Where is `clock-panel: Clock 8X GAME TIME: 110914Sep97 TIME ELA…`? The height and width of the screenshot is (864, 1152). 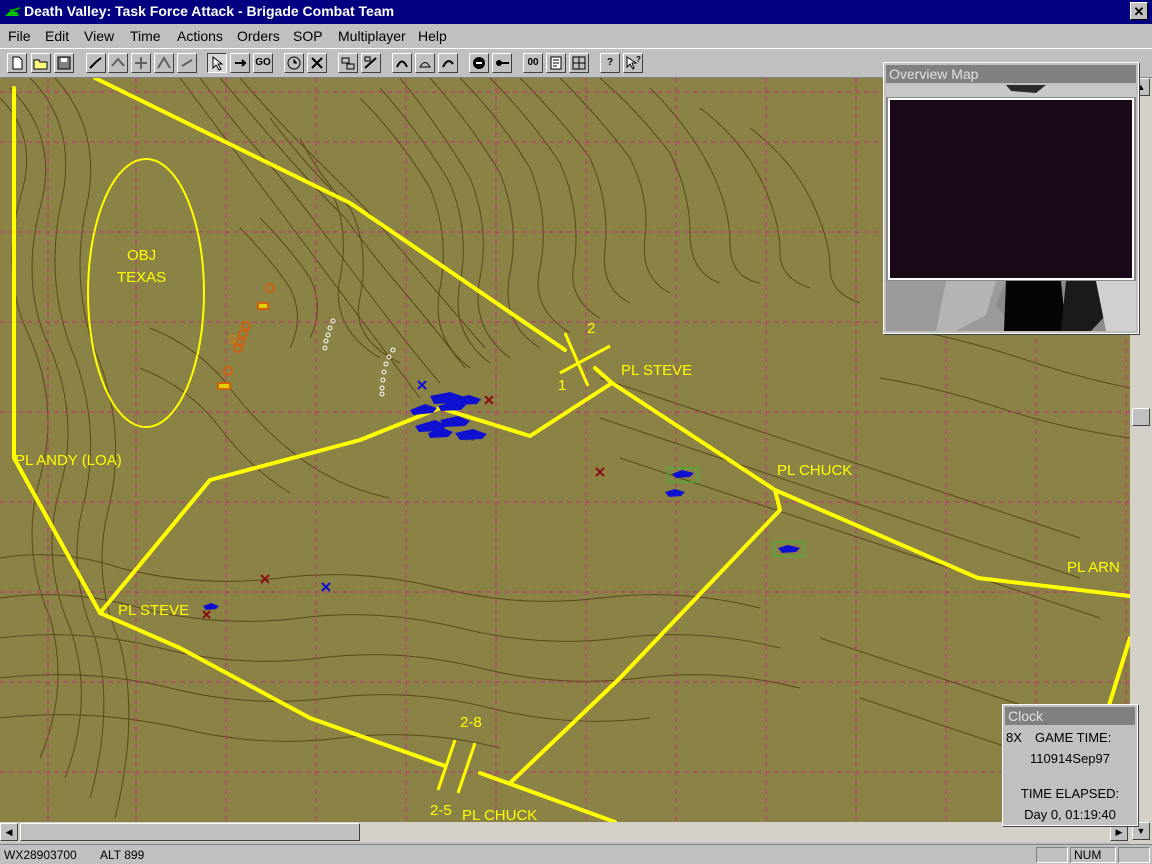
clock-panel: Clock 8X GAME TIME: 110914Sep97 TIME ELA… is located at coordinates (1070, 765).